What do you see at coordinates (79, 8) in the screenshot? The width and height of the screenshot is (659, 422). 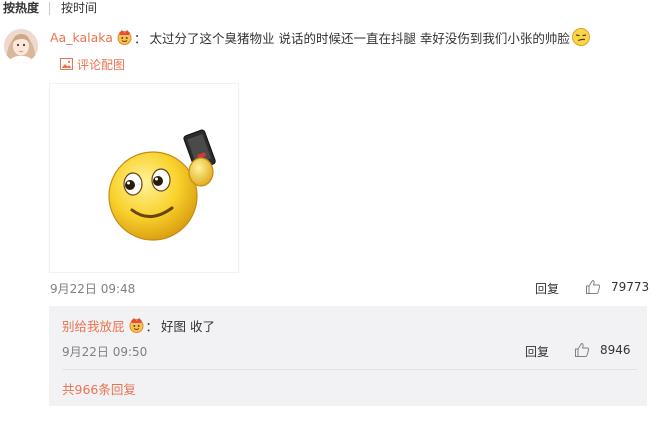 I see `tab-sort-by-time: 按时间` at bounding box center [79, 8].